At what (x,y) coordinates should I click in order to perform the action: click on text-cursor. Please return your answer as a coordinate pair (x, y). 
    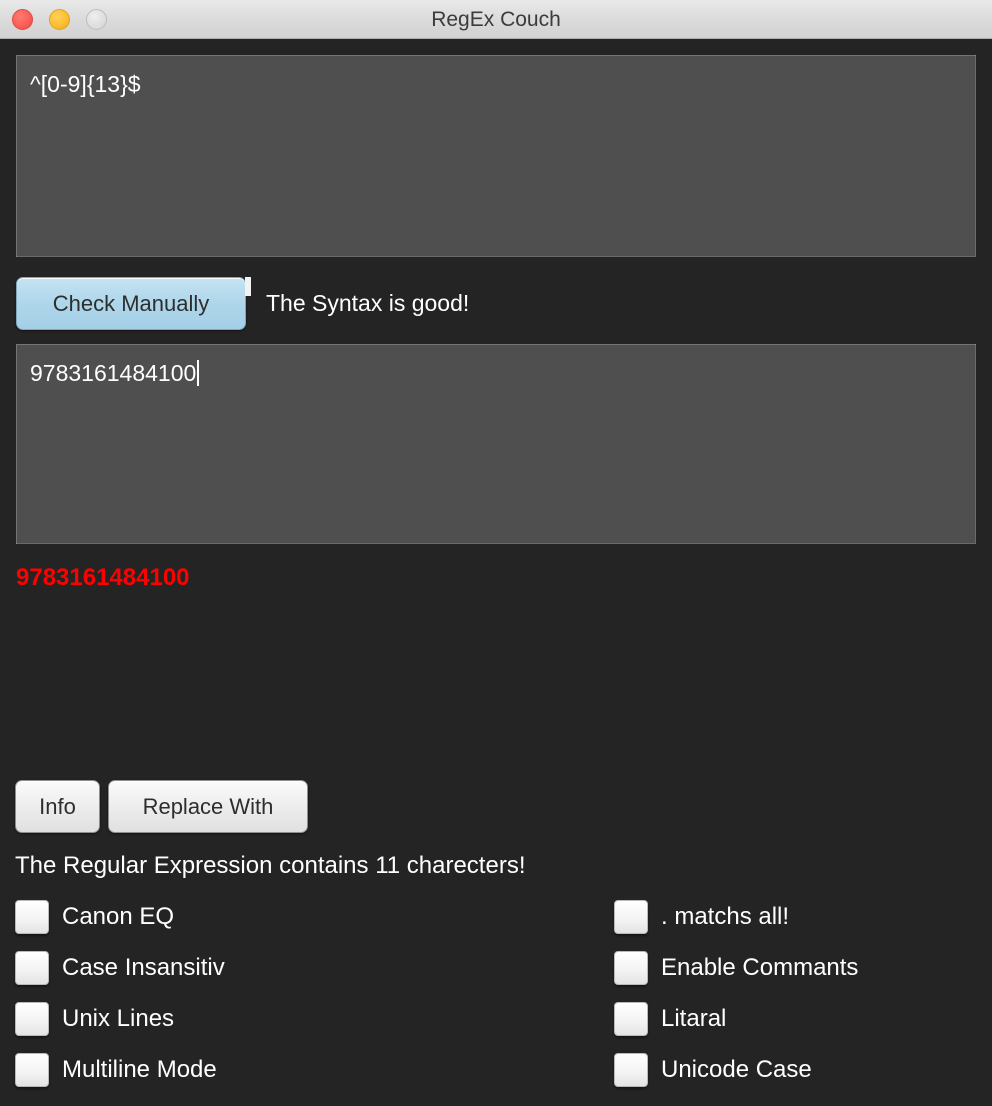
    Looking at the image, I should click on (198, 373).